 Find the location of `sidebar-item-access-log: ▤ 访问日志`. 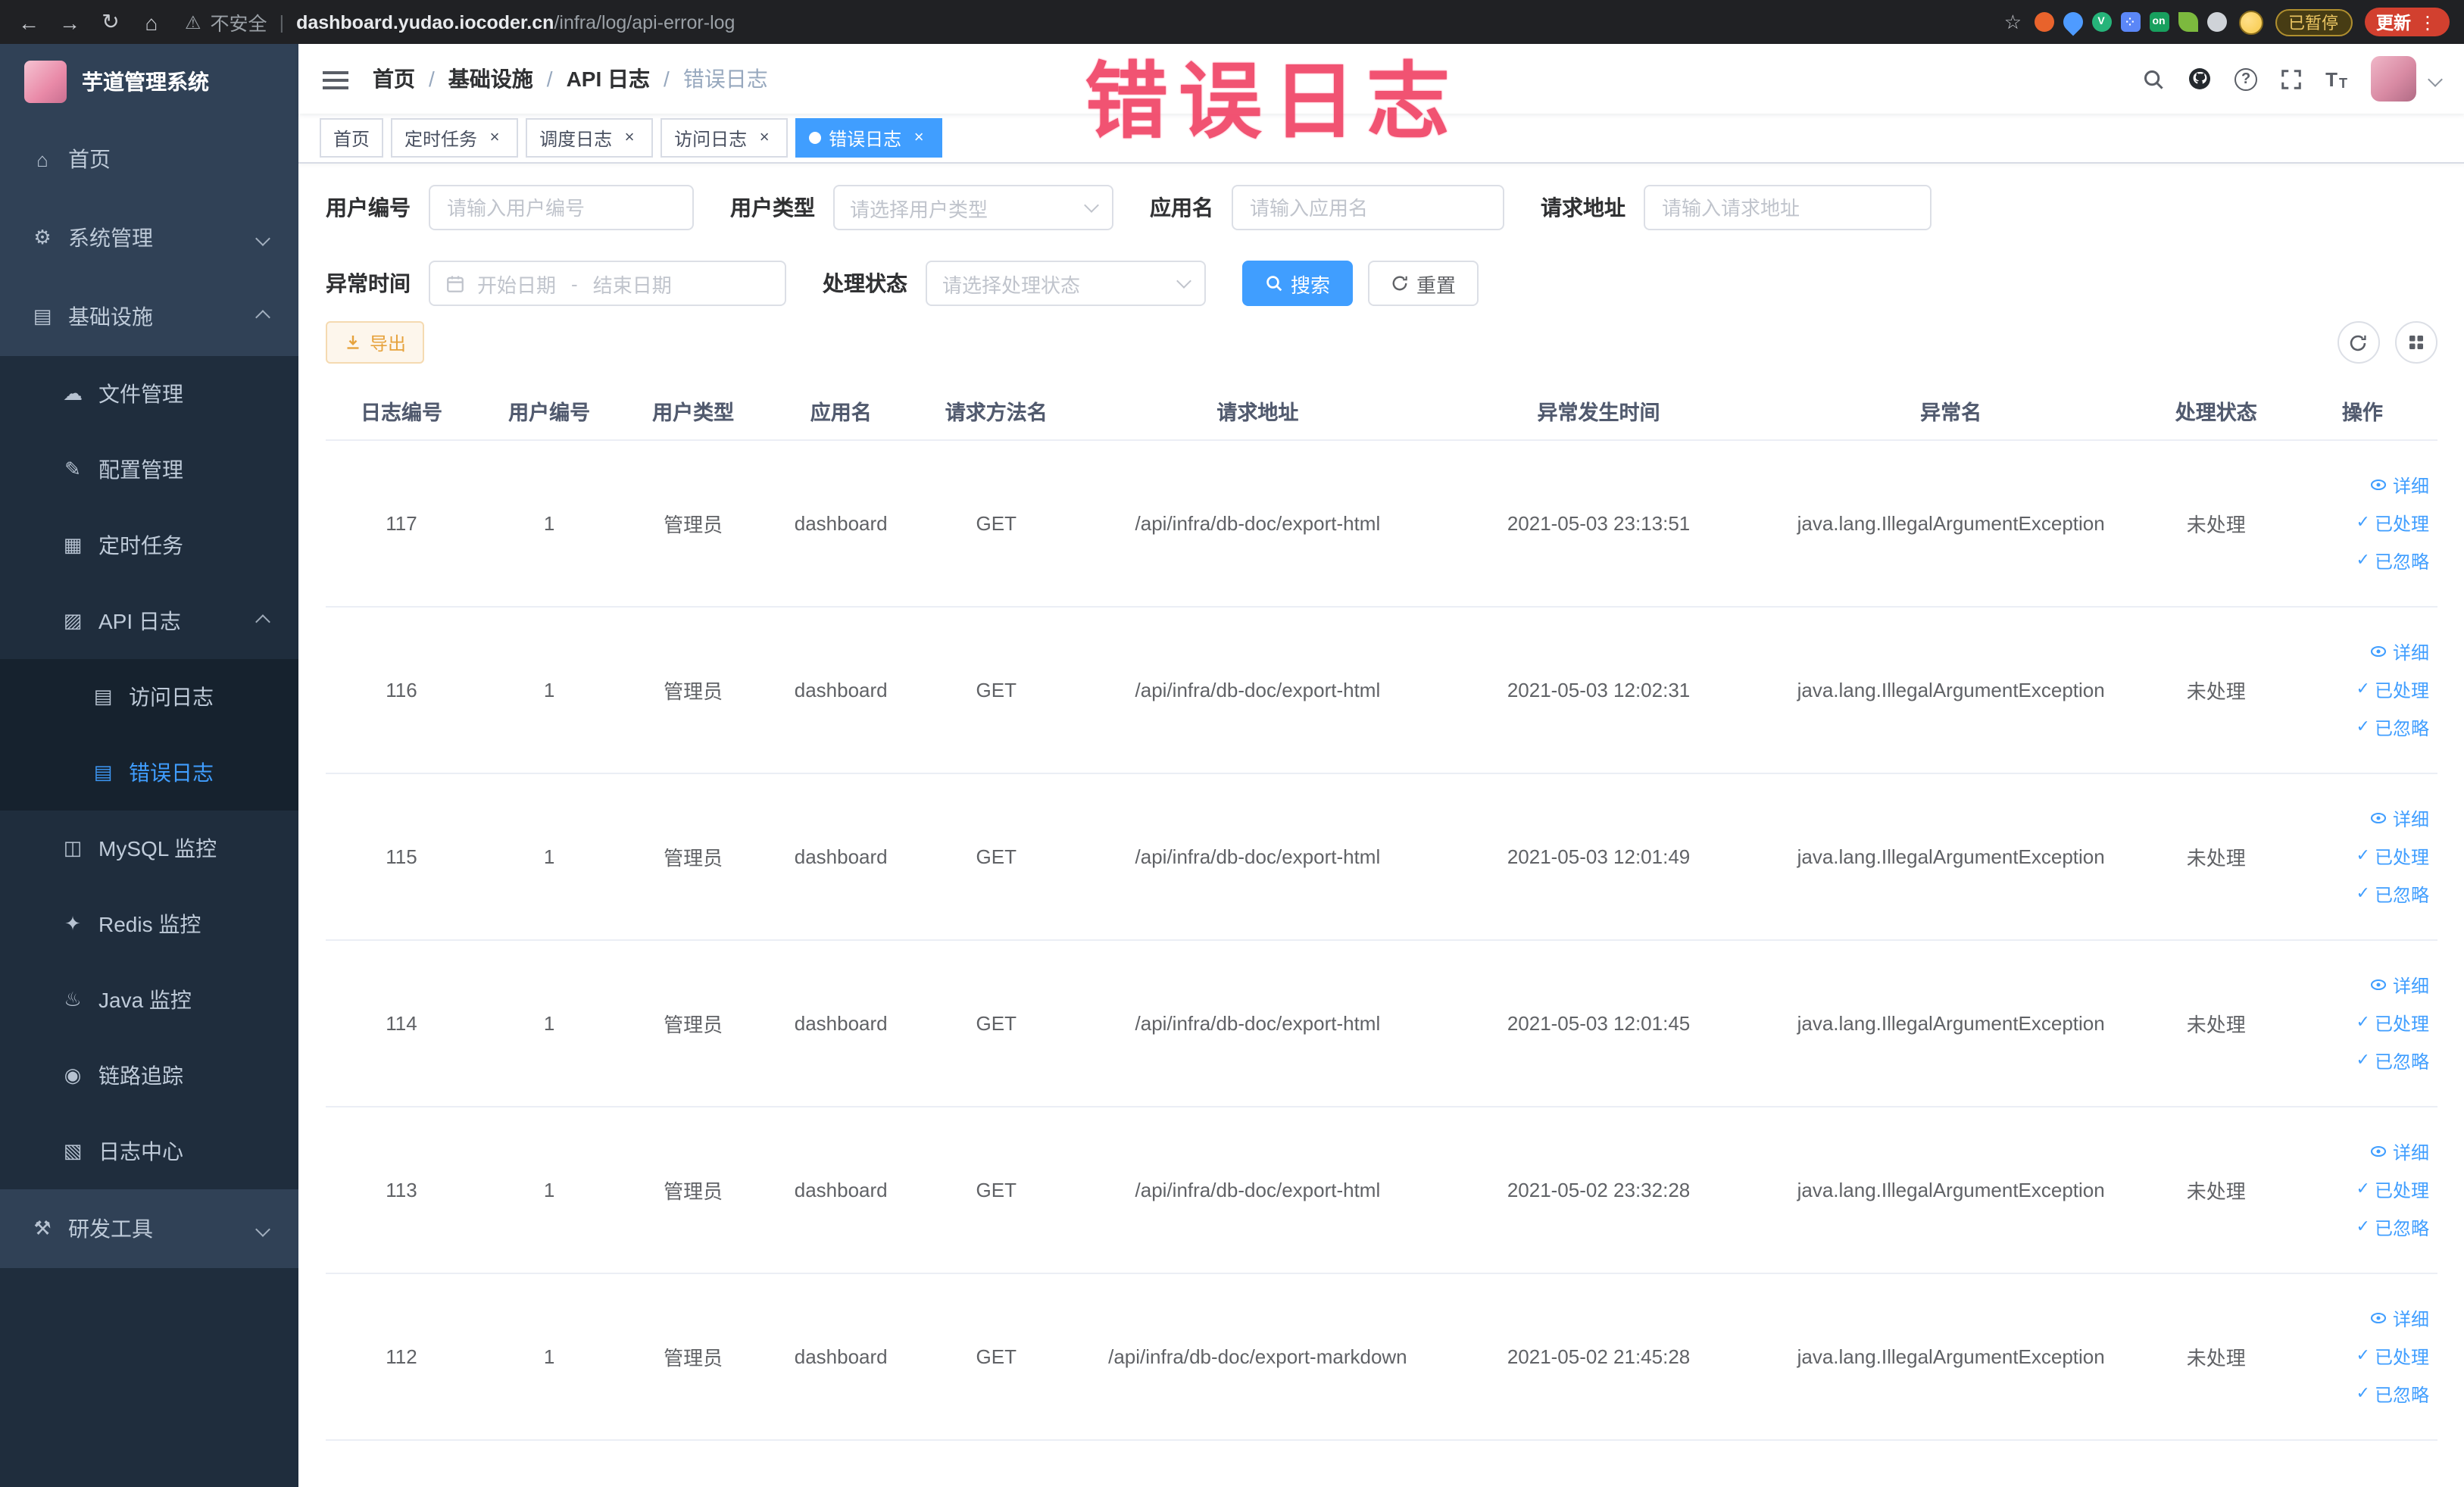

sidebar-item-access-log: ▤ 访问日志 is located at coordinates (149, 697).